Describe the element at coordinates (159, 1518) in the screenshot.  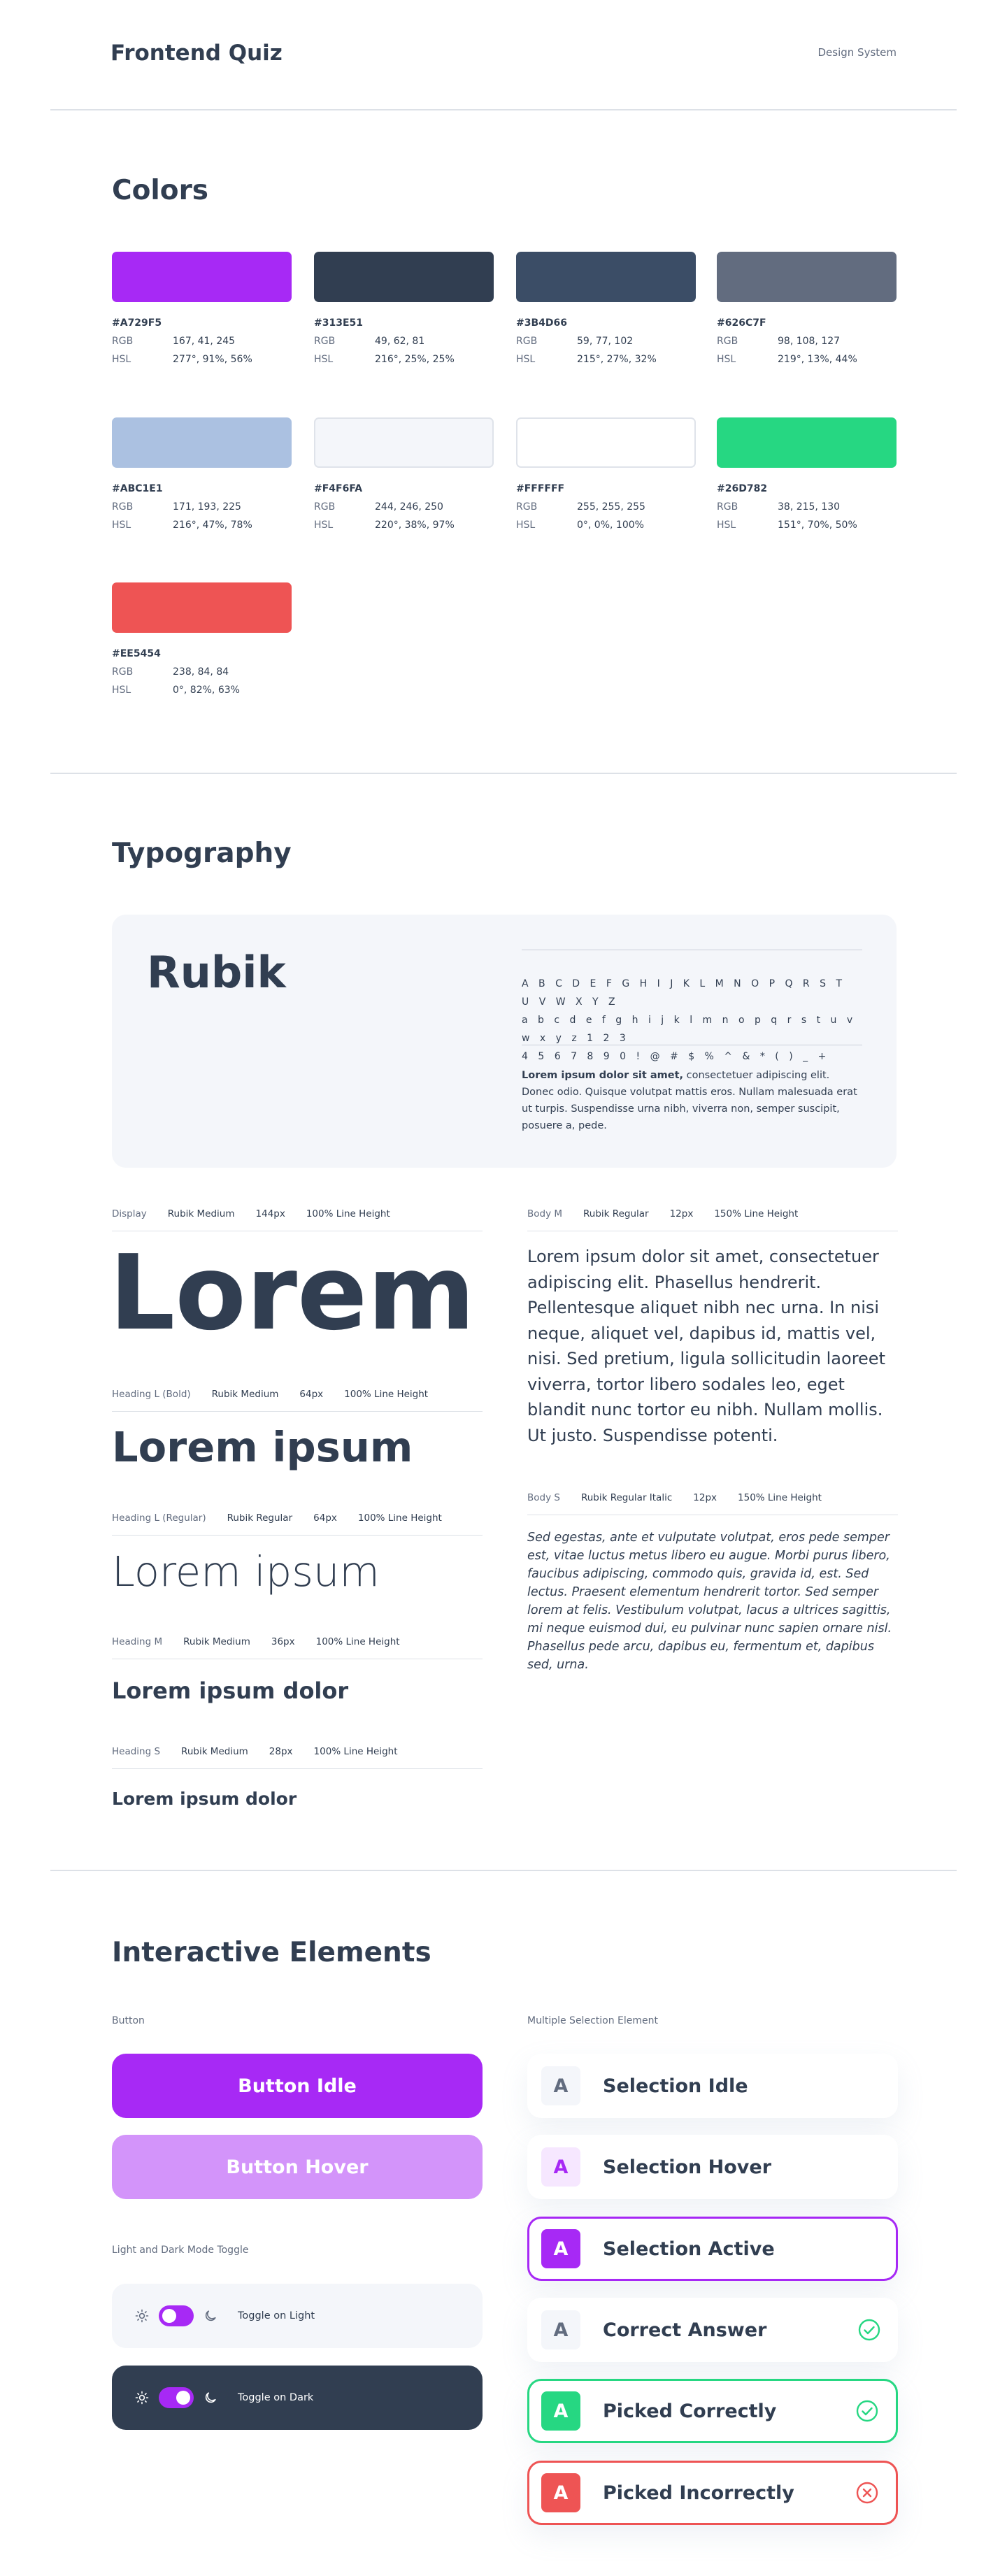
I see `spec-name: Heading L (Regular)` at that location.